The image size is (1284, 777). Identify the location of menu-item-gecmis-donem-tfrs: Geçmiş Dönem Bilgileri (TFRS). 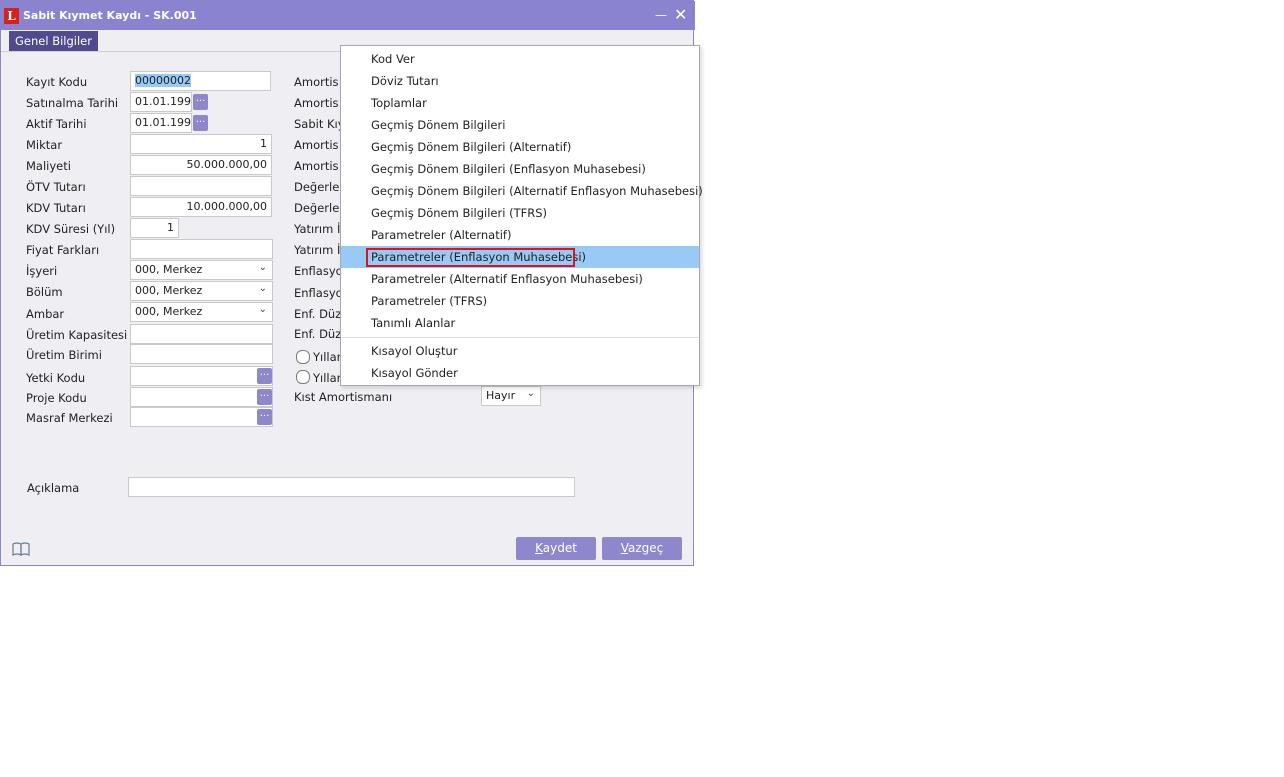
(520, 213).